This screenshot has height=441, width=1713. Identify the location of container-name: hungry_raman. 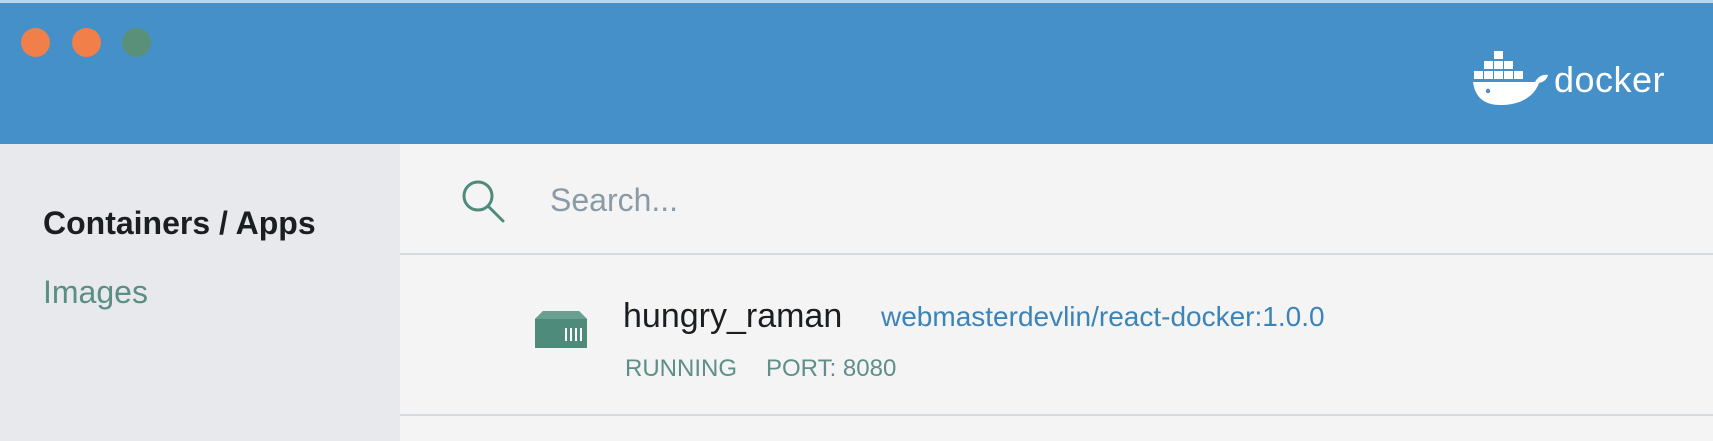
(733, 316).